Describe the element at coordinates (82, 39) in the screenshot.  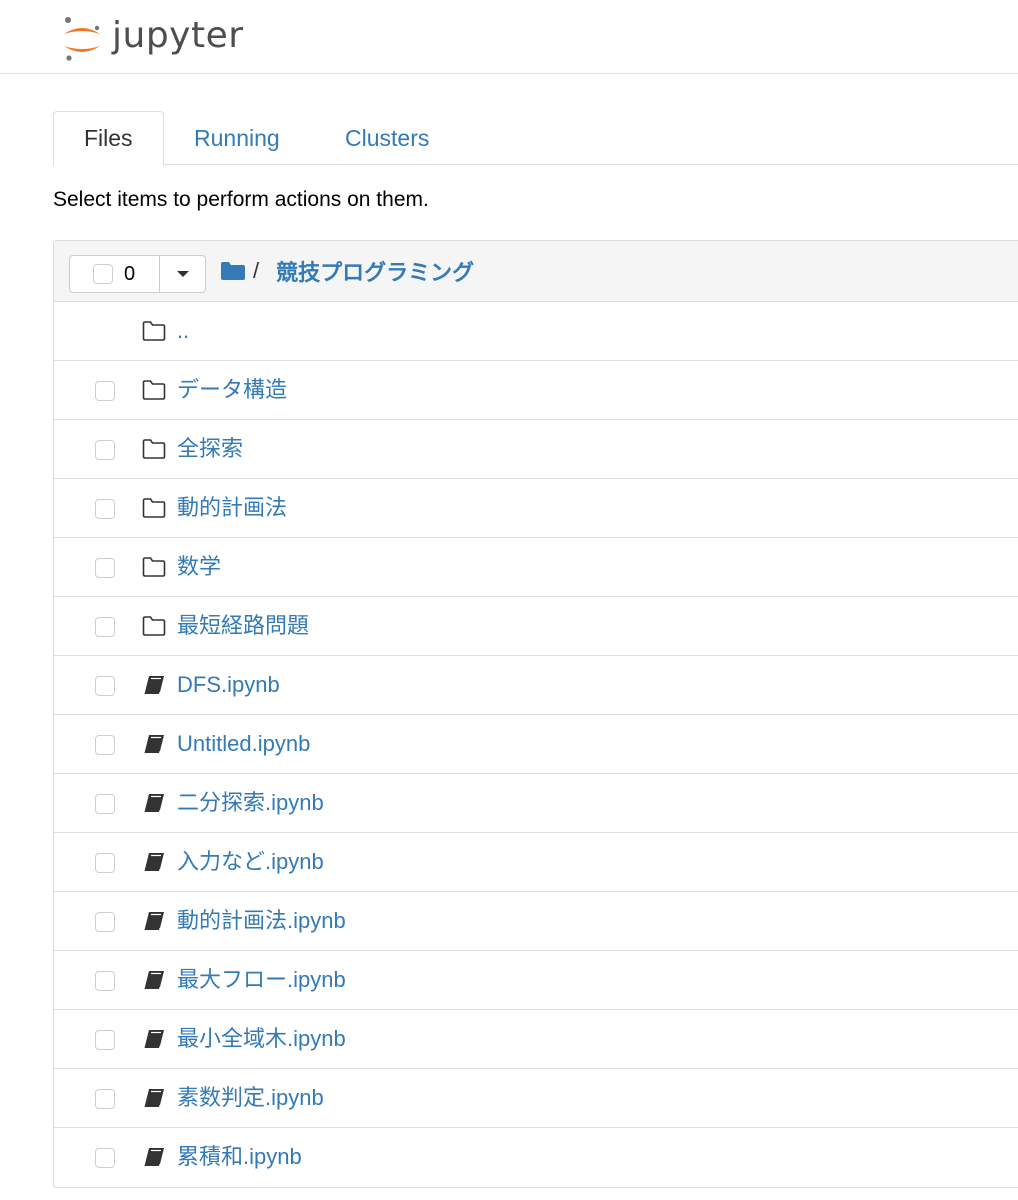
I see `jupyter-logo-icon` at that location.